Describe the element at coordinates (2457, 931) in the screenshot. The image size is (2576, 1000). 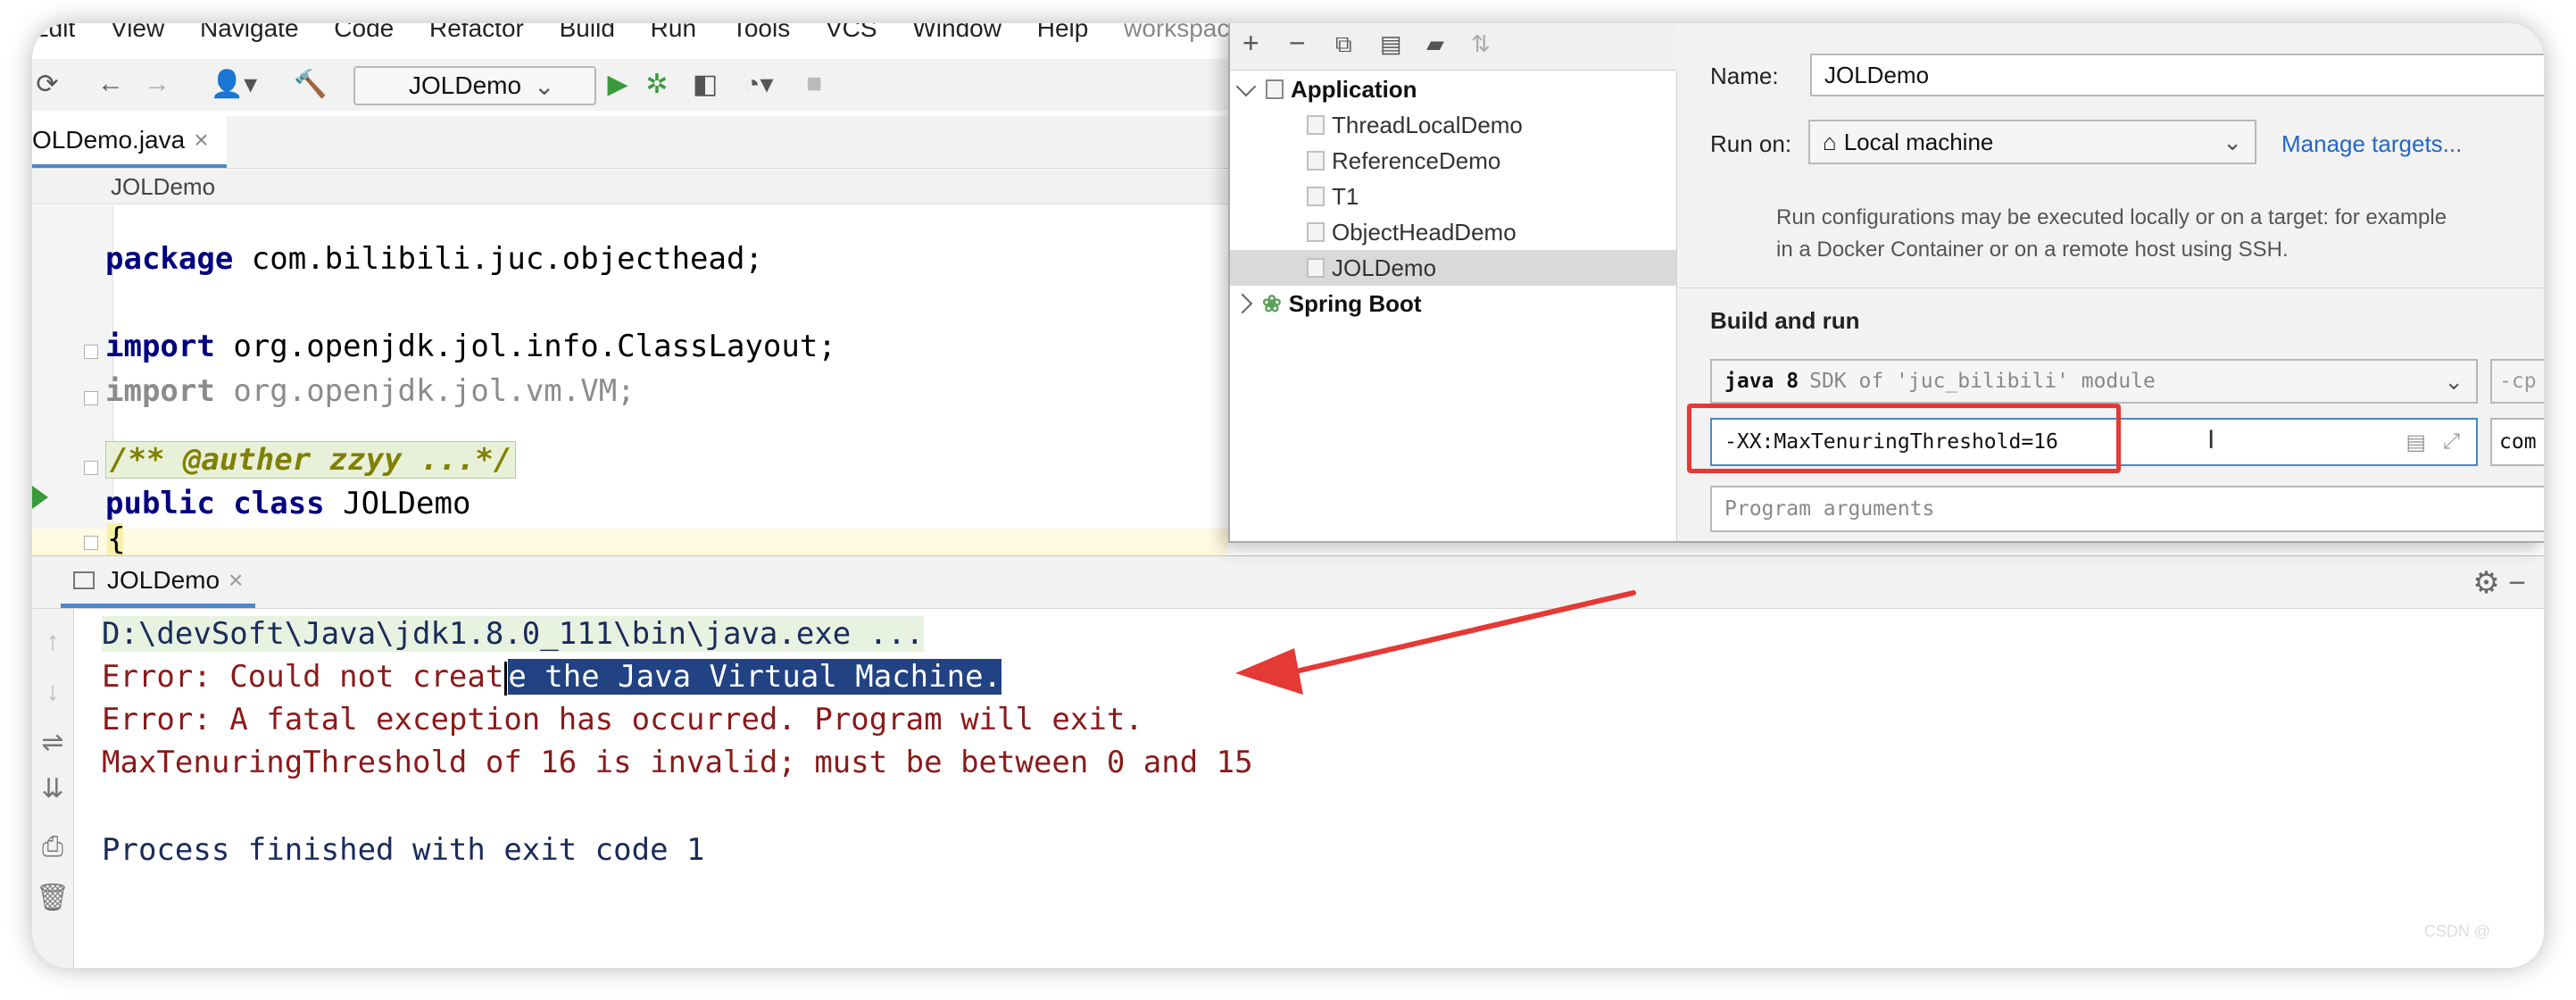
I see `watermark: CSDN @` at that location.